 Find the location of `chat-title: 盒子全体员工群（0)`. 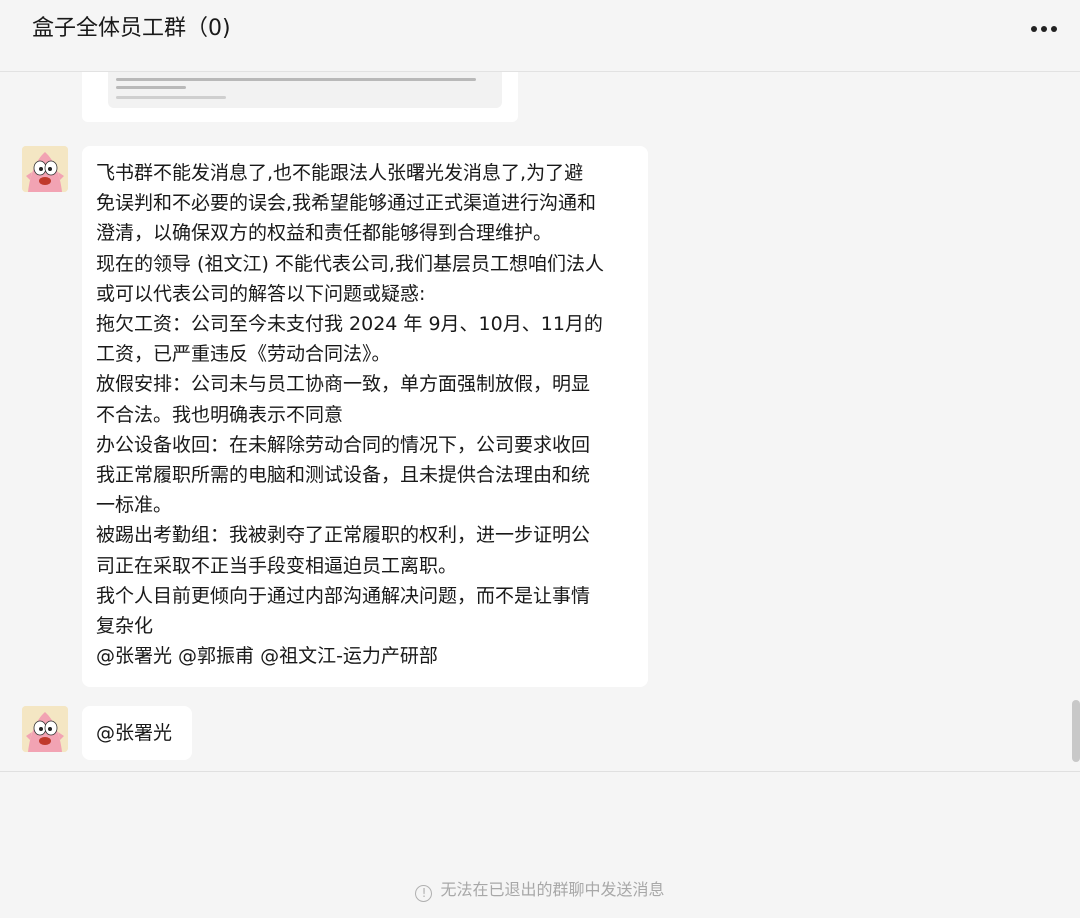

chat-title: 盒子全体员工群（0) is located at coordinates (131, 28).